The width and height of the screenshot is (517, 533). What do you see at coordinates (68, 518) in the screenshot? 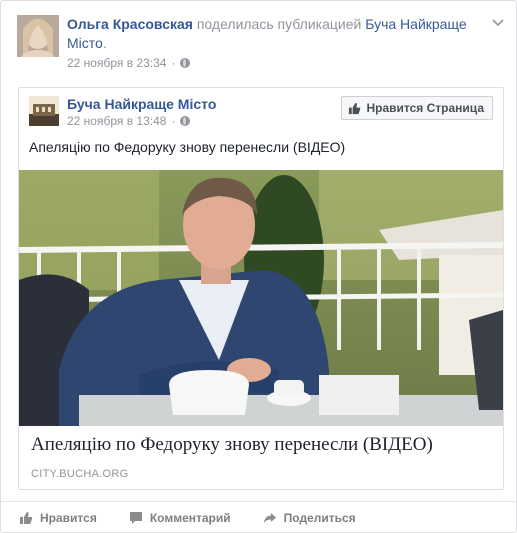
I see `like-label: Нравится` at bounding box center [68, 518].